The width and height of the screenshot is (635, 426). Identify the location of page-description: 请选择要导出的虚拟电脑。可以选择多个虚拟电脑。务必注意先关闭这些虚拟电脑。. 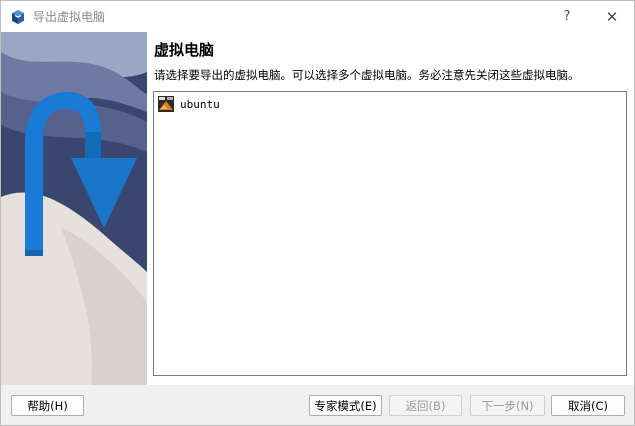
(367, 75).